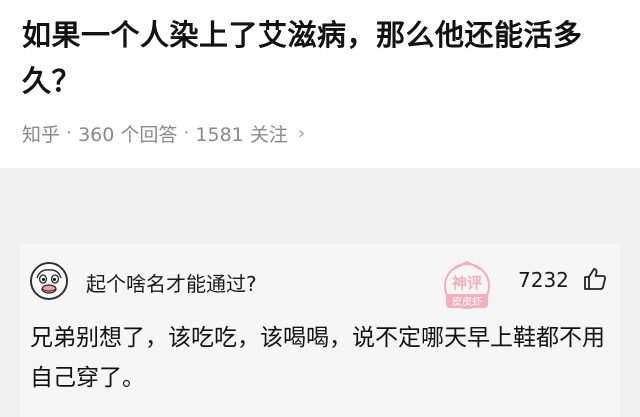 This screenshot has height=417, width=640. Describe the element at coordinates (317, 358) in the screenshot. I see `answer-text: 兄弟别想了，该吃吃，该喝喝，说不定哪天早上鞋都不用自己穿了。` at that location.